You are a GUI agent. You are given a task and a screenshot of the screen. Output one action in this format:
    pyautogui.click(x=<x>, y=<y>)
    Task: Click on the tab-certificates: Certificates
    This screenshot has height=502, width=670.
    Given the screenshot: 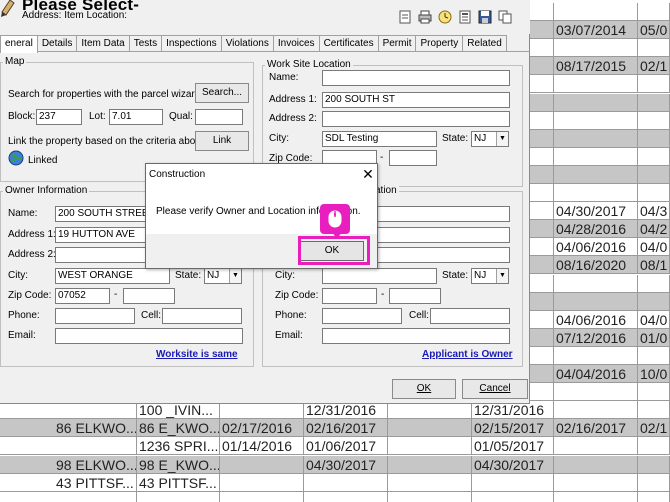 What is the action you would take?
    pyautogui.click(x=348, y=43)
    